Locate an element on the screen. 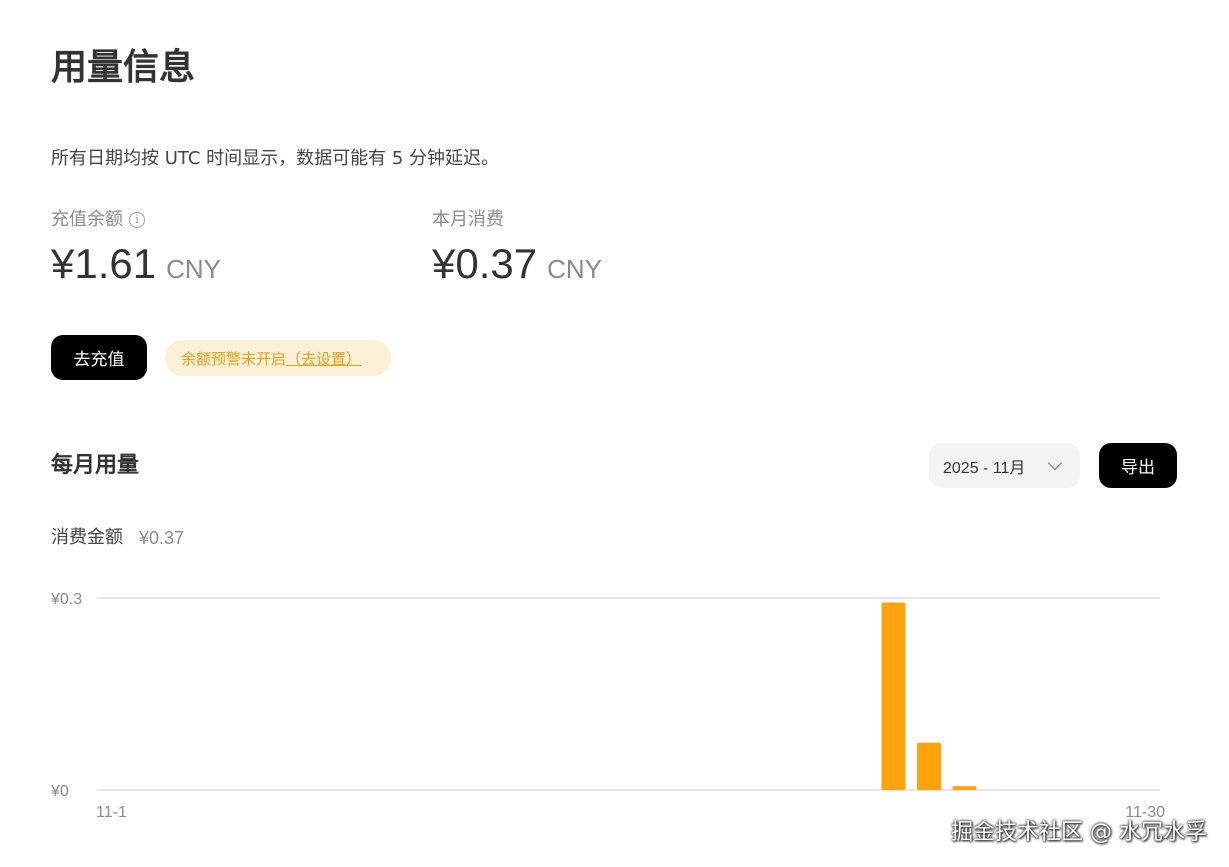  monthly-spend-stat: 本月消费 ¥0.37 CNY is located at coordinates (517, 248).